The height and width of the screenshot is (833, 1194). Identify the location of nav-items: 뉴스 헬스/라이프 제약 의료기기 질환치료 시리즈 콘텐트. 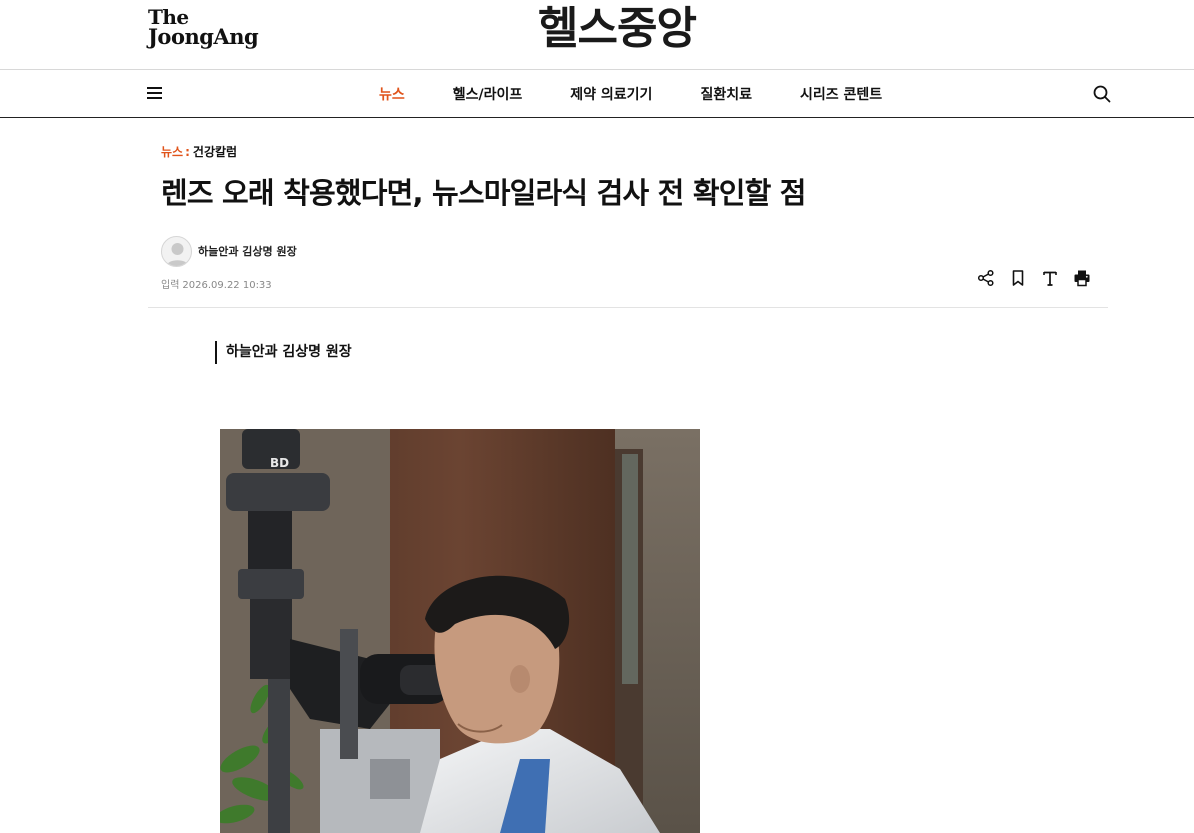
(654, 94).